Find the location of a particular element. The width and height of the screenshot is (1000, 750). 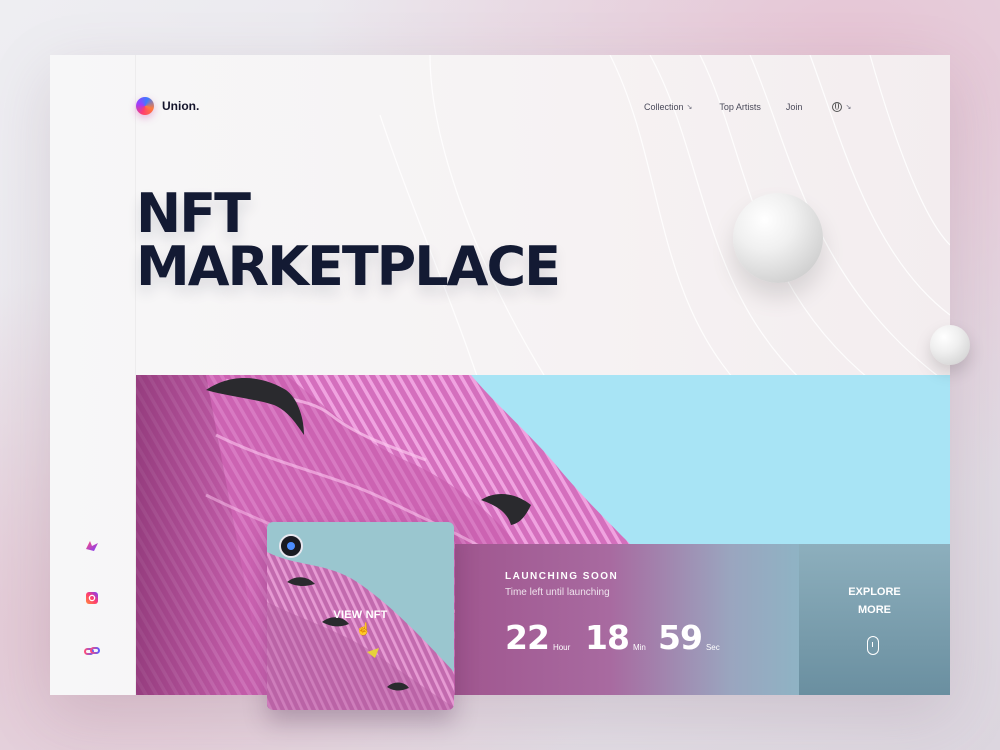

explore-label: EXPLORE MORE is located at coordinates (874, 601).